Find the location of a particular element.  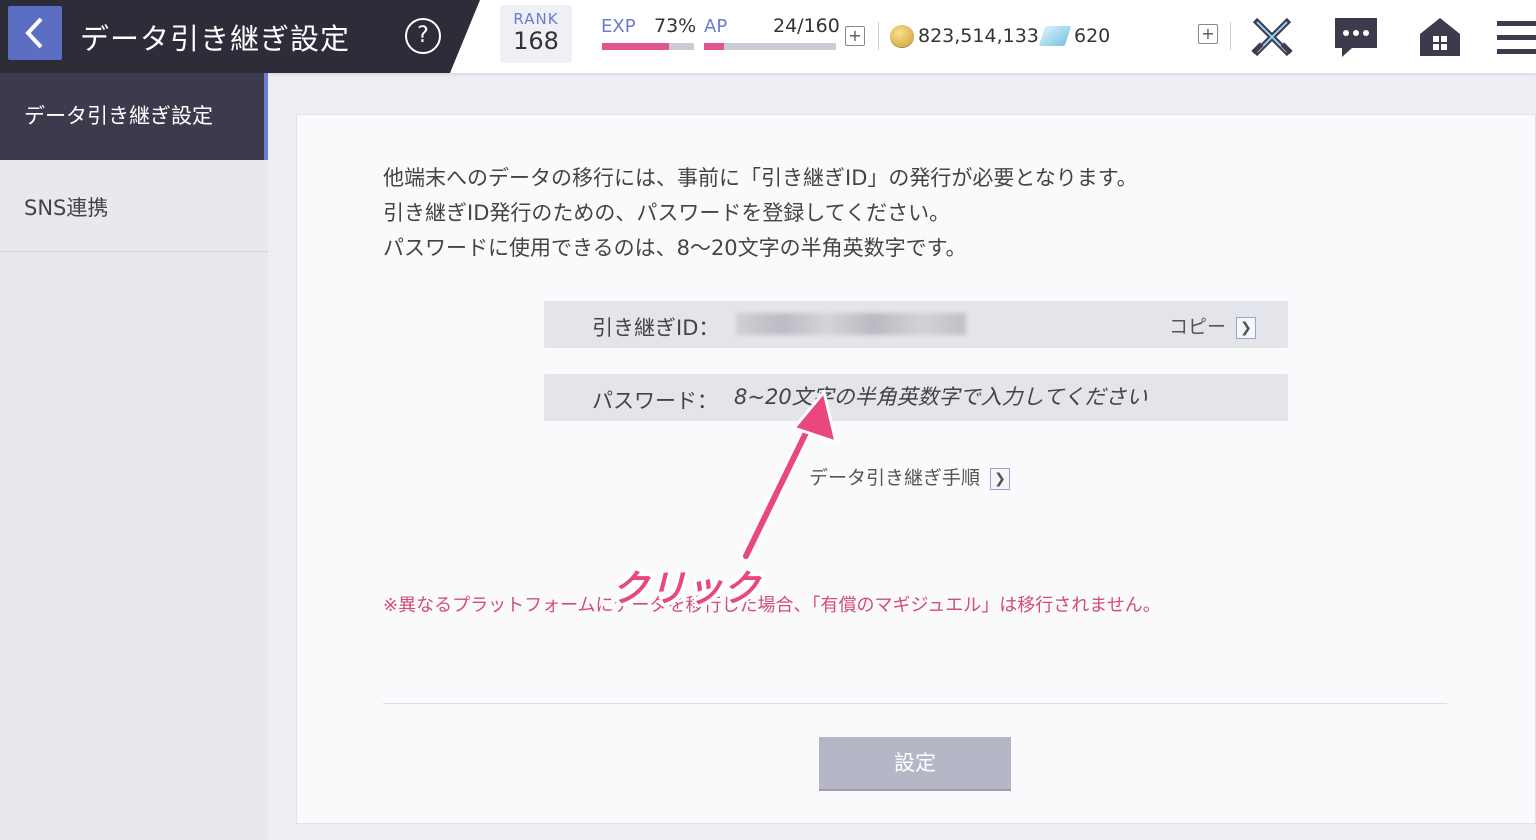

chat-icon is located at coordinates (1356, 37).